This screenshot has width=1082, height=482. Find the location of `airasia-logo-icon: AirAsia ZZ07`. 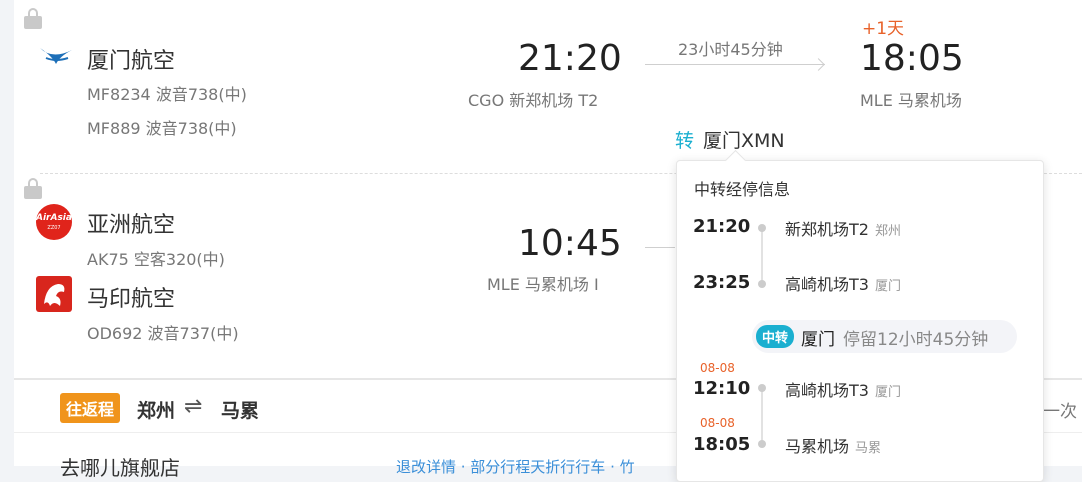

airasia-logo-icon: AirAsia ZZ07 is located at coordinates (54, 222).